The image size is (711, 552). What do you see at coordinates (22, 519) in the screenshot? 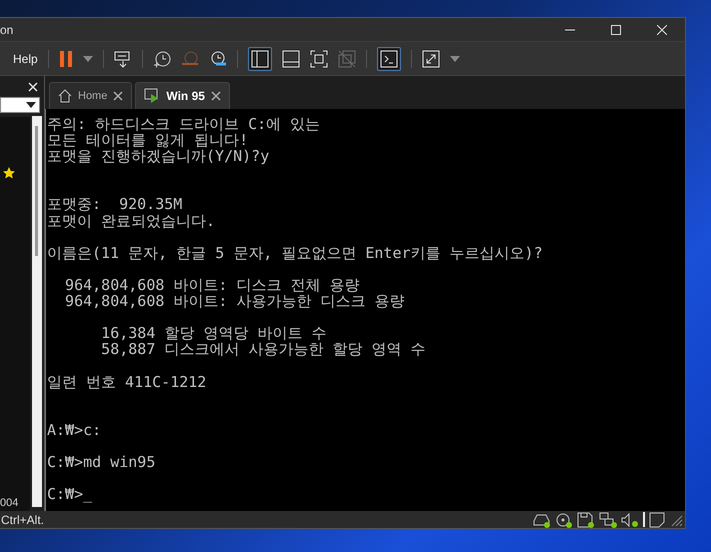
I see `status-text: Ctrl+Alt.` at bounding box center [22, 519].